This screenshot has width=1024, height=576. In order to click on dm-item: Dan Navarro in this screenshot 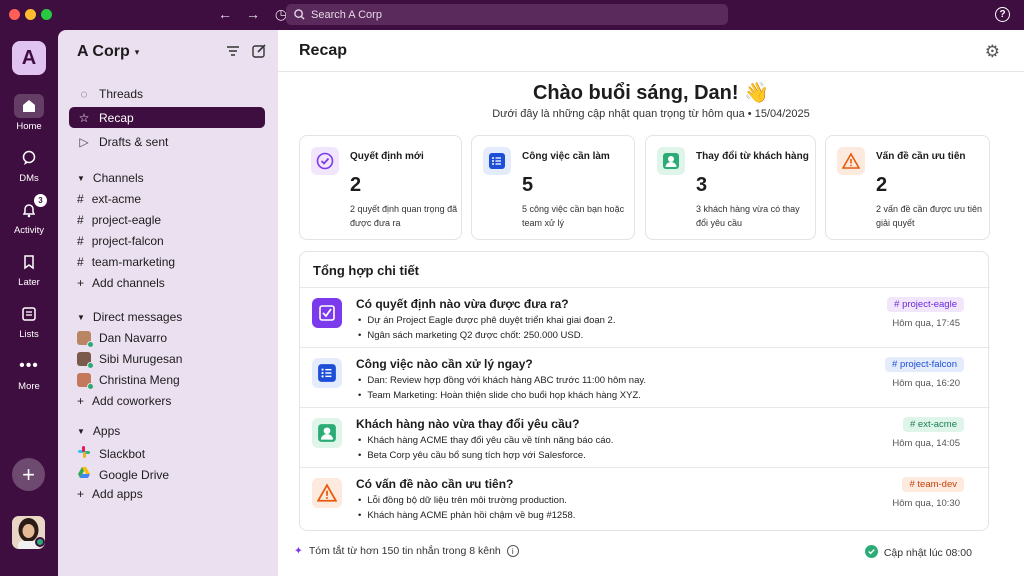, I will do `click(122, 339)`.